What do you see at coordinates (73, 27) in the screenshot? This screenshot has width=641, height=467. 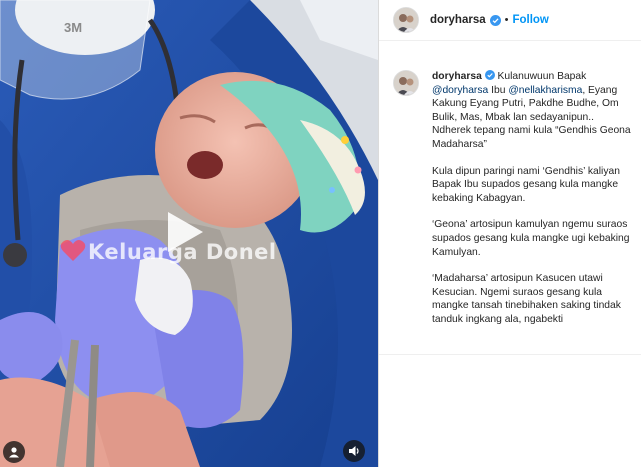 I see `mask-brand-text: 3M` at bounding box center [73, 27].